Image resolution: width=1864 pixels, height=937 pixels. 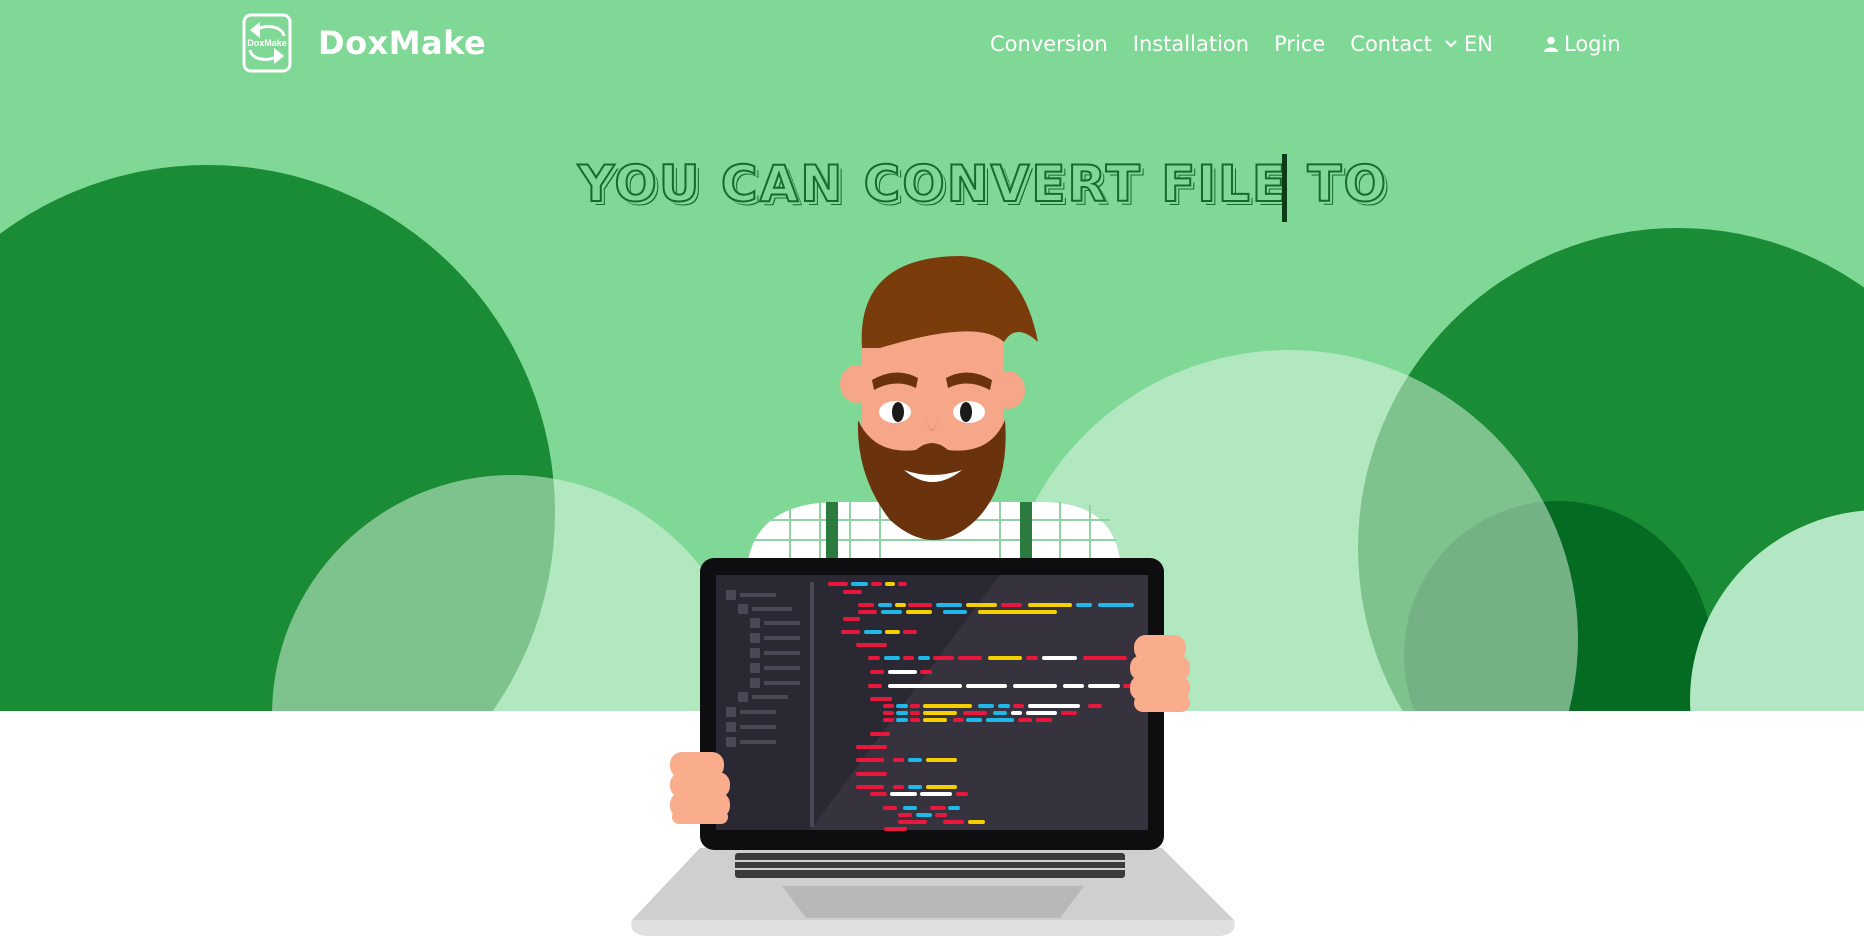 I want to click on nav-conversion: Conversion, so click(x=1049, y=44).